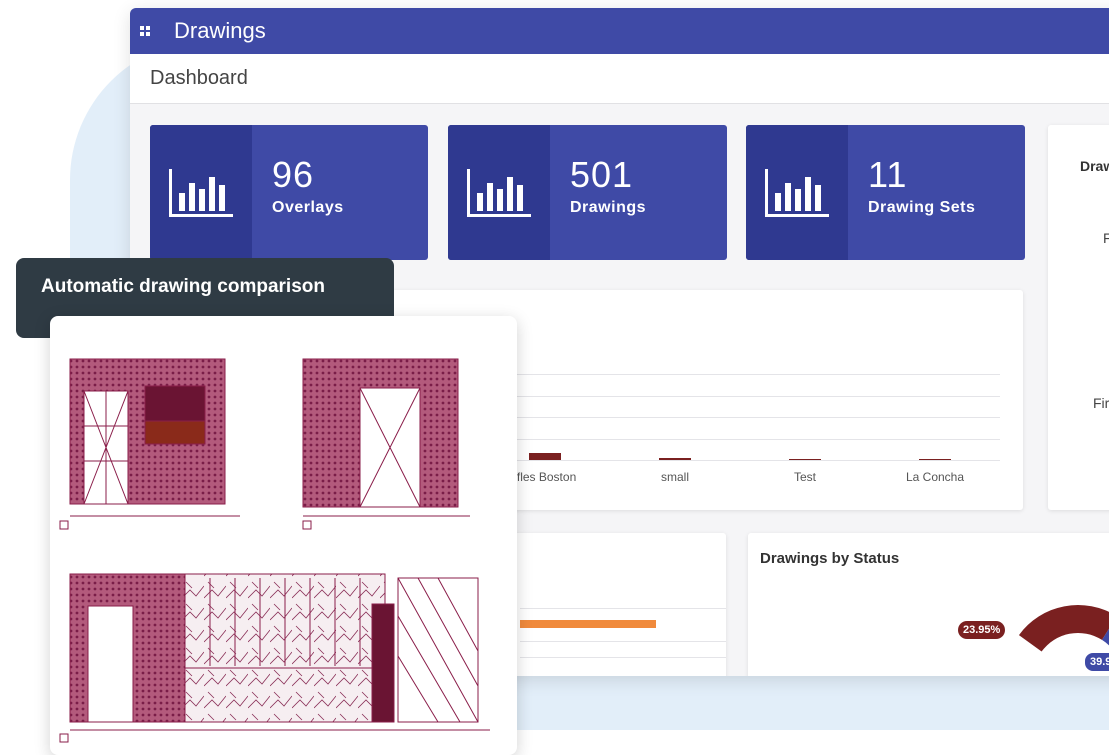  Describe the element at coordinates (1063, 628) in the screenshot. I see `donut-slice` at that location.